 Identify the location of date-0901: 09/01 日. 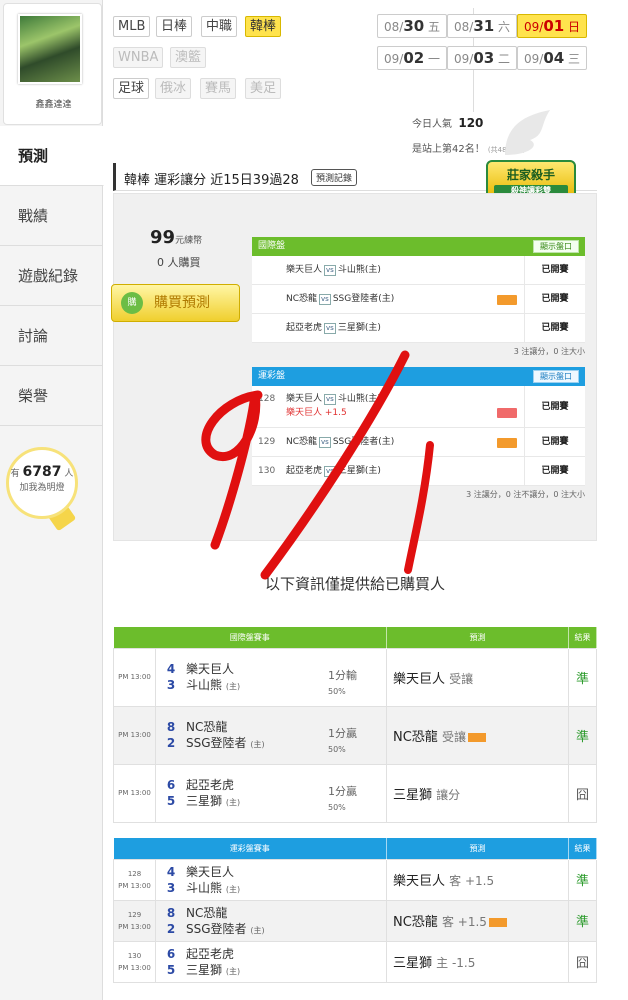
(552, 26).